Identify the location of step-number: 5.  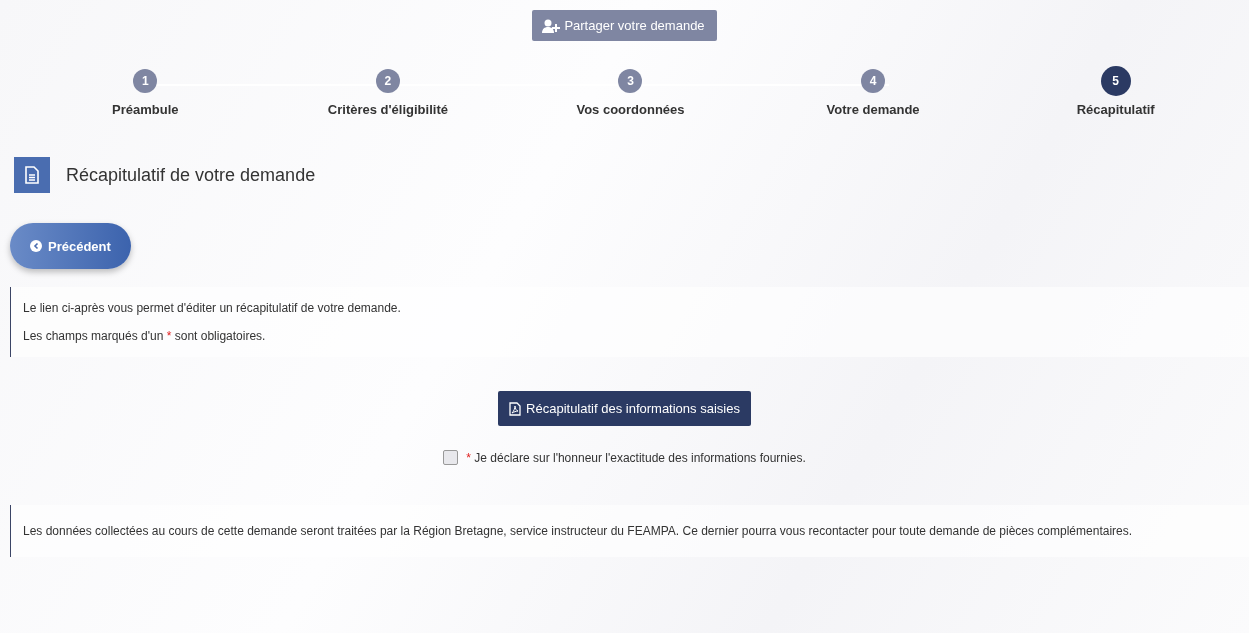
(1115, 81).